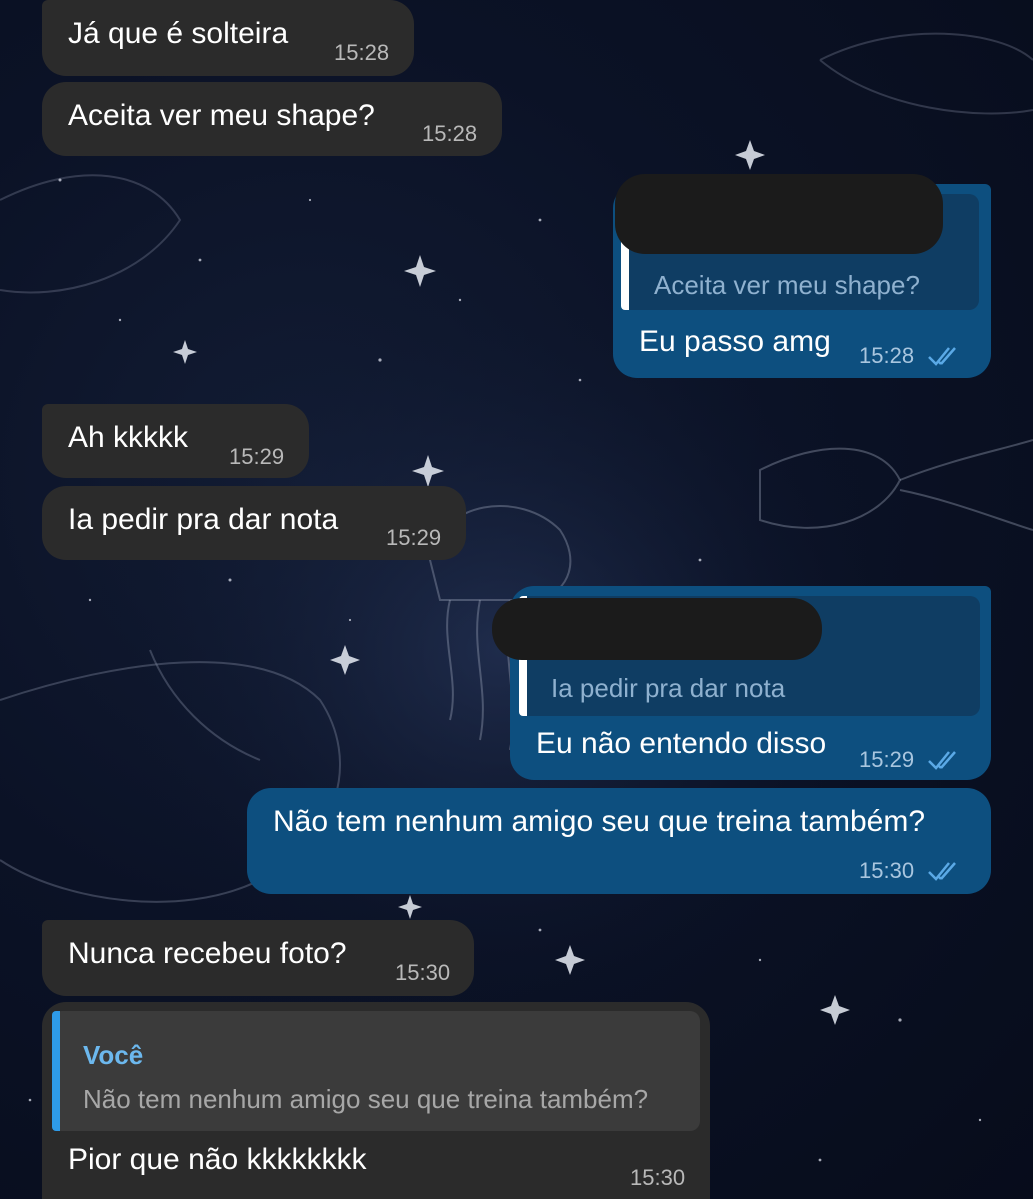  Describe the element at coordinates (735, 341) in the screenshot. I see `message-text: Eu passo amg` at that location.